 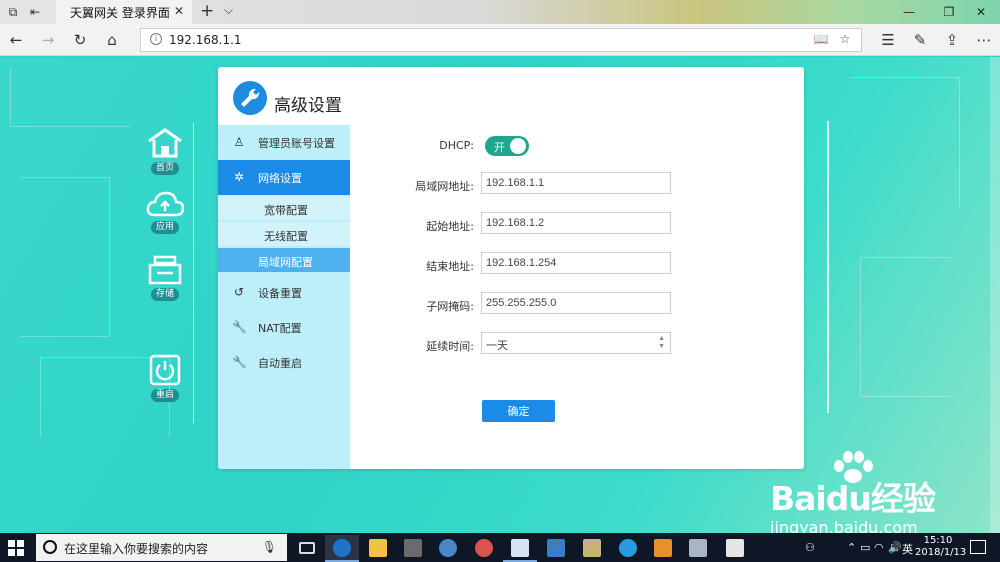 What do you see at coordinates (981, 12) in the screenshot?
I see `close-window-icon: ✕` at bounding box center [981, 12].